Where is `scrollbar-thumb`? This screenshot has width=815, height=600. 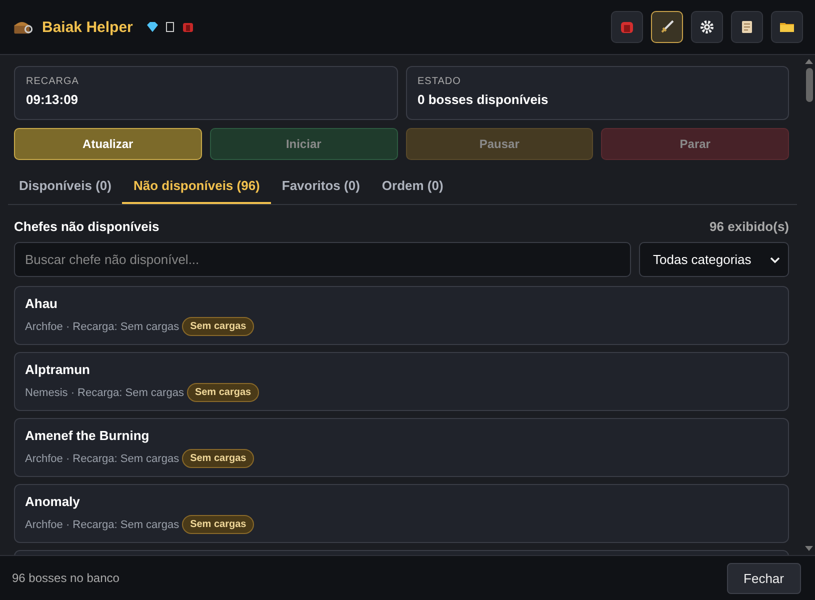 scrollbar-thumb is located at coordinates (809, 85).